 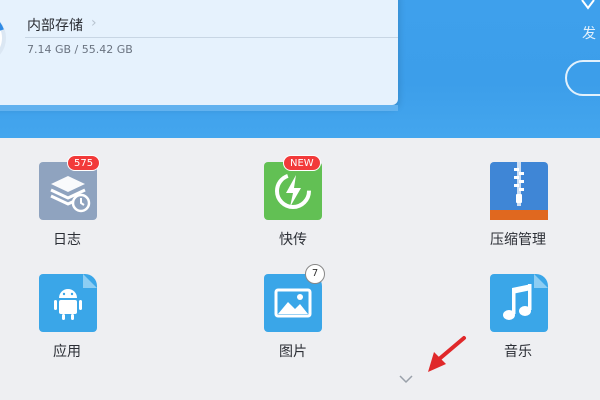 I want to click on red-annotation-arrow-icon, so click(x=447, y=354).